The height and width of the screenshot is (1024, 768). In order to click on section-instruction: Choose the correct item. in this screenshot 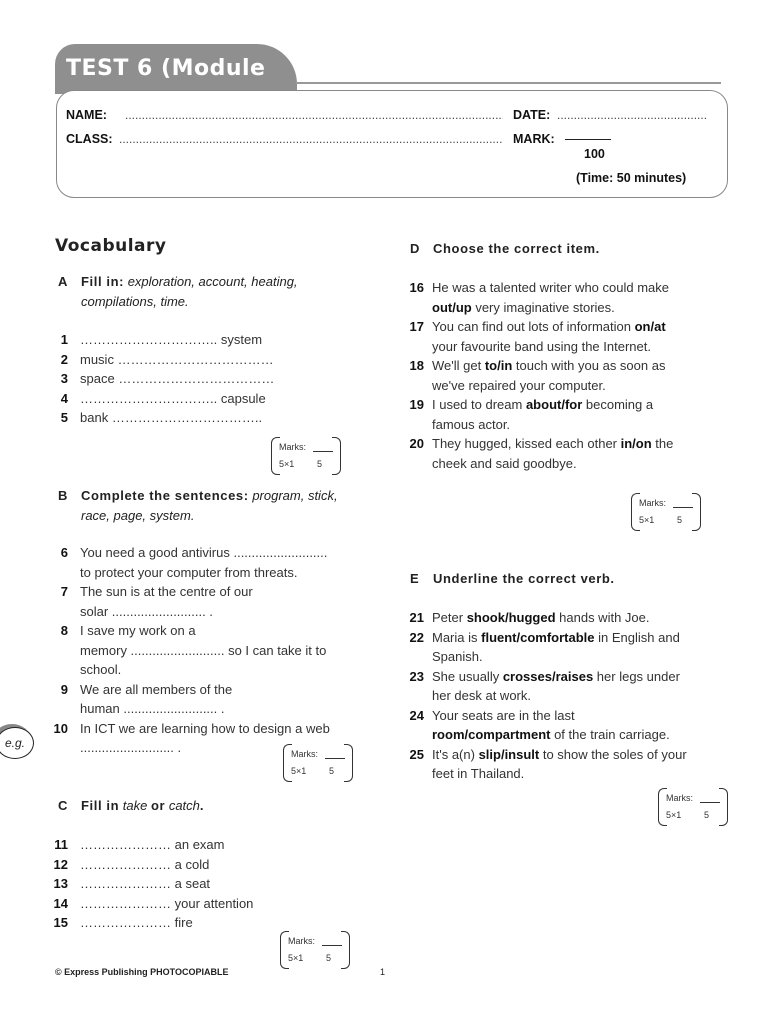, I will do `click(516, 248)`.